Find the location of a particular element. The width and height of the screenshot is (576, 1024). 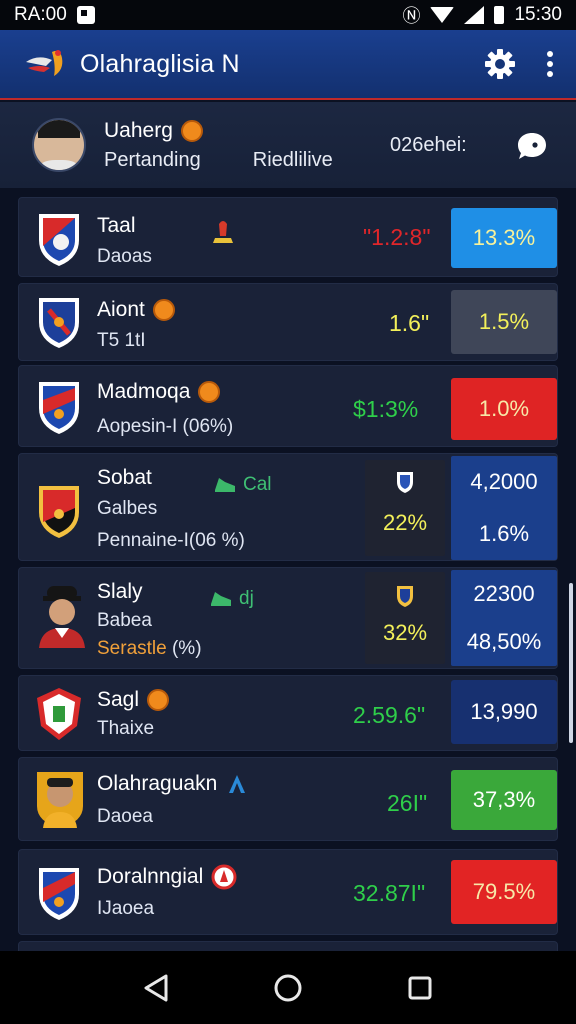

row-title-text: Sobat is located at coordinates (124, 477).